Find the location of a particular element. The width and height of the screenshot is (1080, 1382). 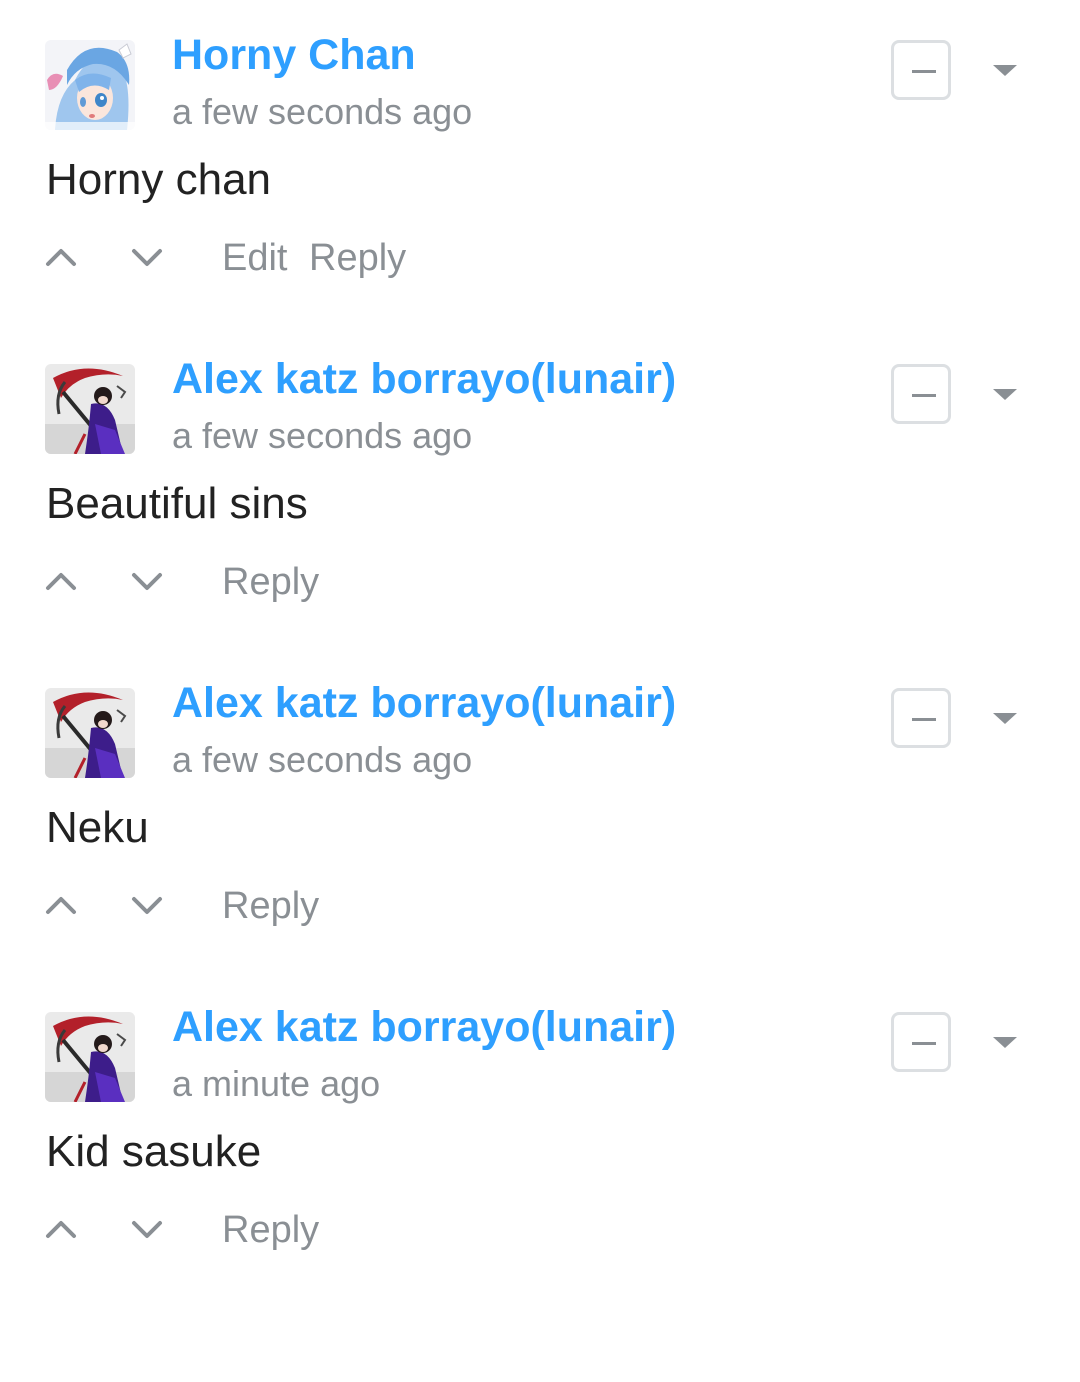

comment-body: Kid sasuke is located at coordinates (154, 1151).